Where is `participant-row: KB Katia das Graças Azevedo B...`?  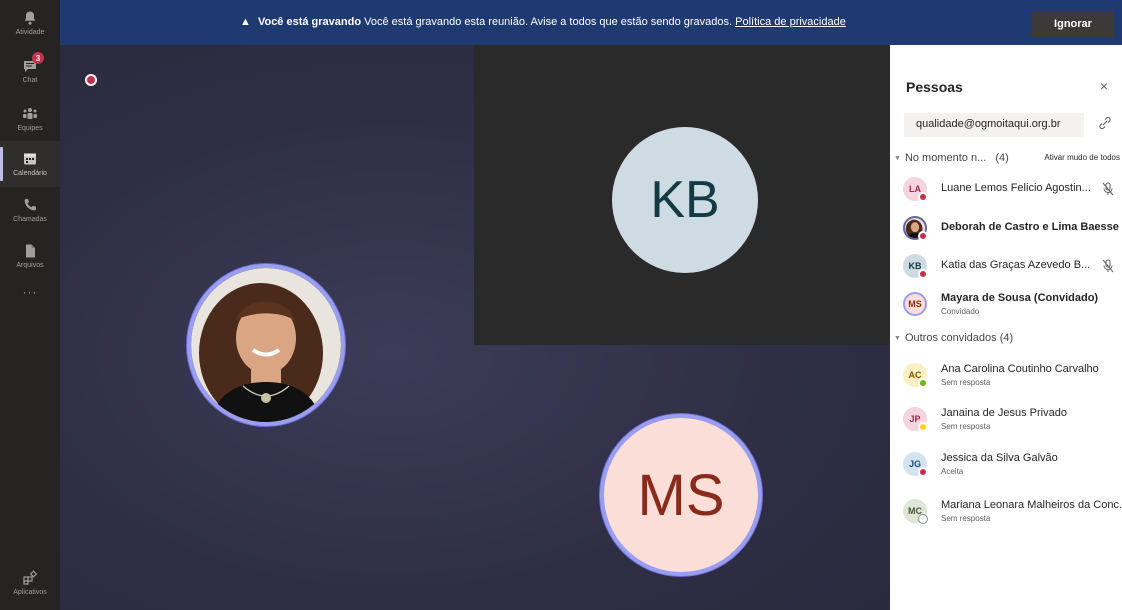
participant-row: KB Katia das Graças Azevedo B... is located at coordinates (1012, 266).